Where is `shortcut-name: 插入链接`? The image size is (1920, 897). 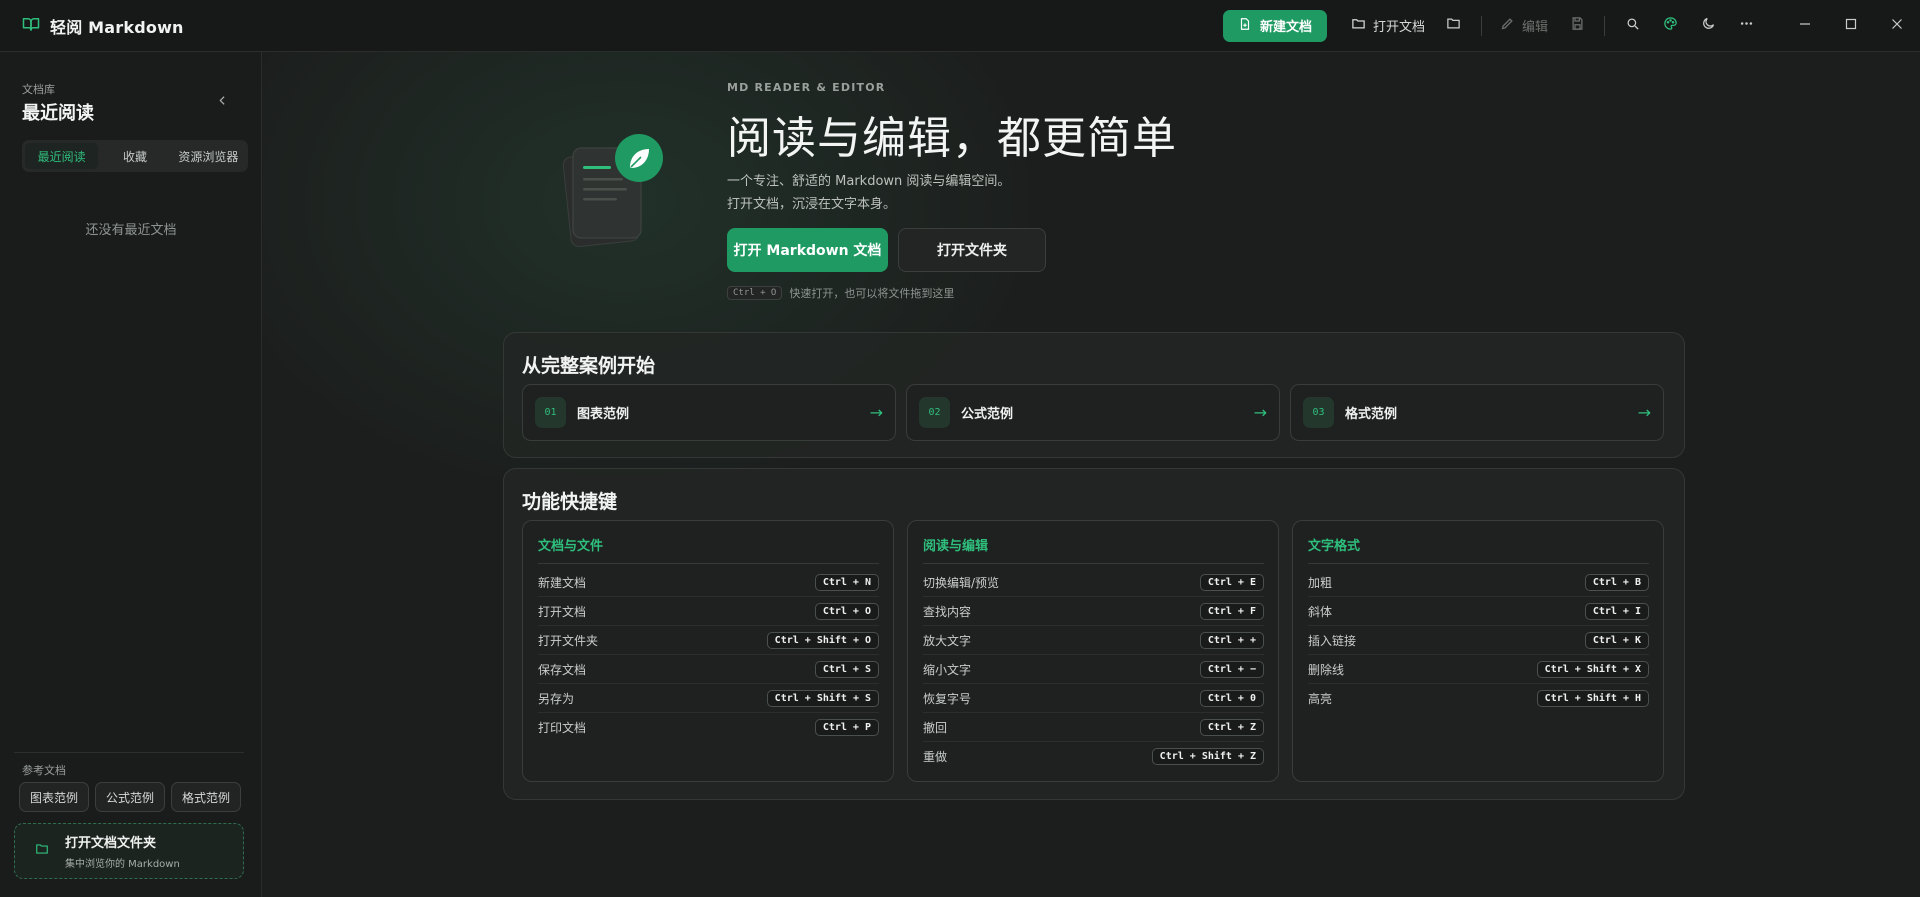 shortcut-name: 插入链接 is located at coordinates (1332, 640).